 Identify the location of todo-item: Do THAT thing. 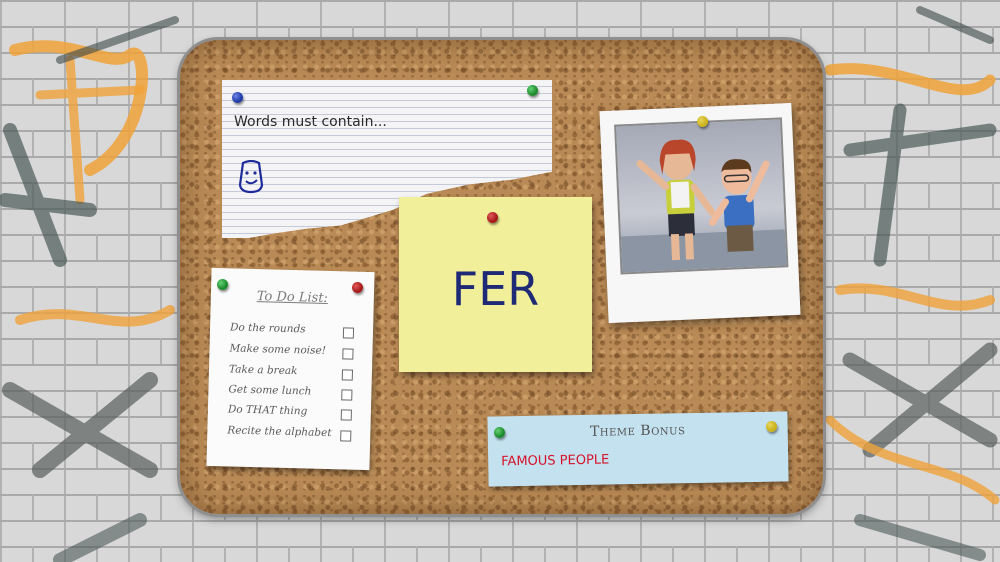
(293, 412).